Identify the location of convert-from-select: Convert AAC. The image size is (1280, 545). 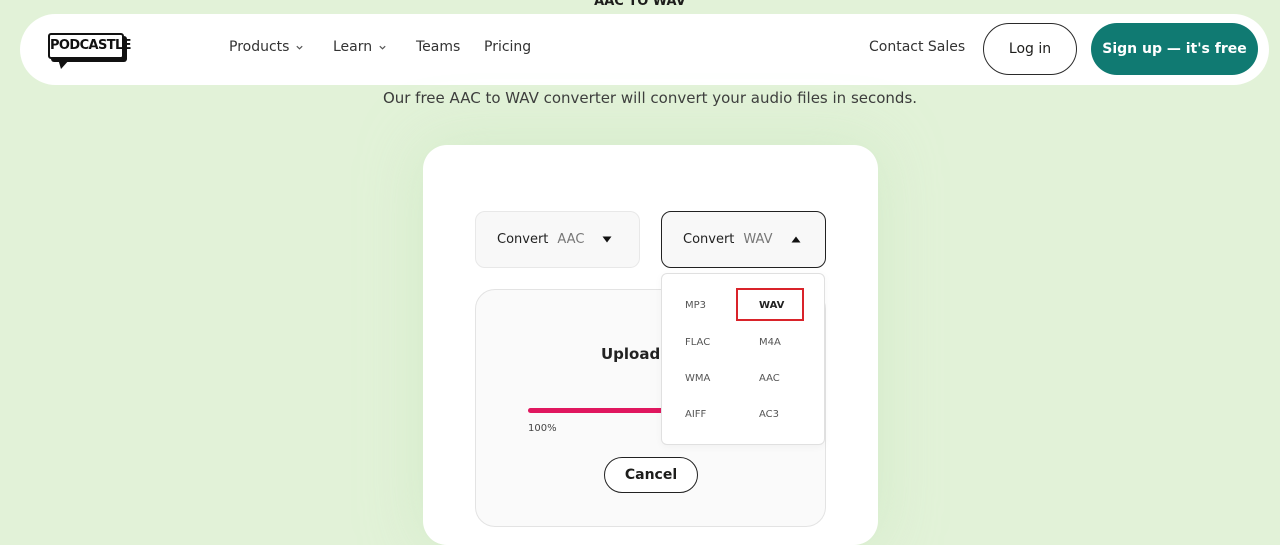
(557, 239).